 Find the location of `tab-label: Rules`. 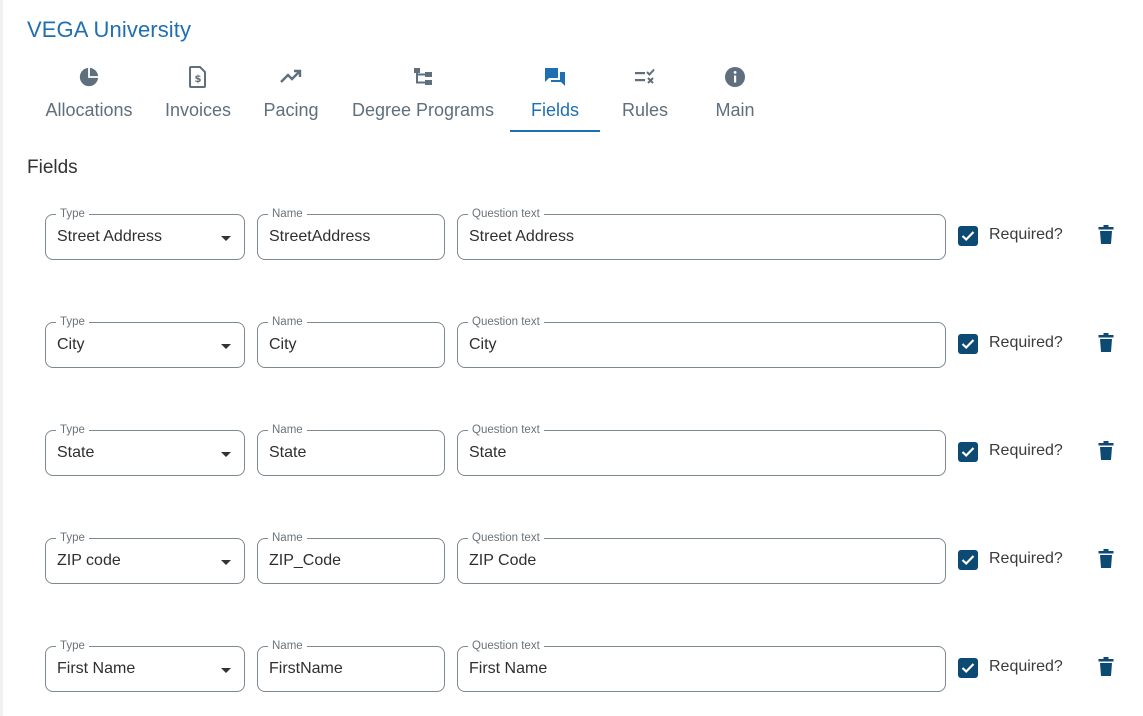

tab-label: Rules is located at coordinates (645, 110).